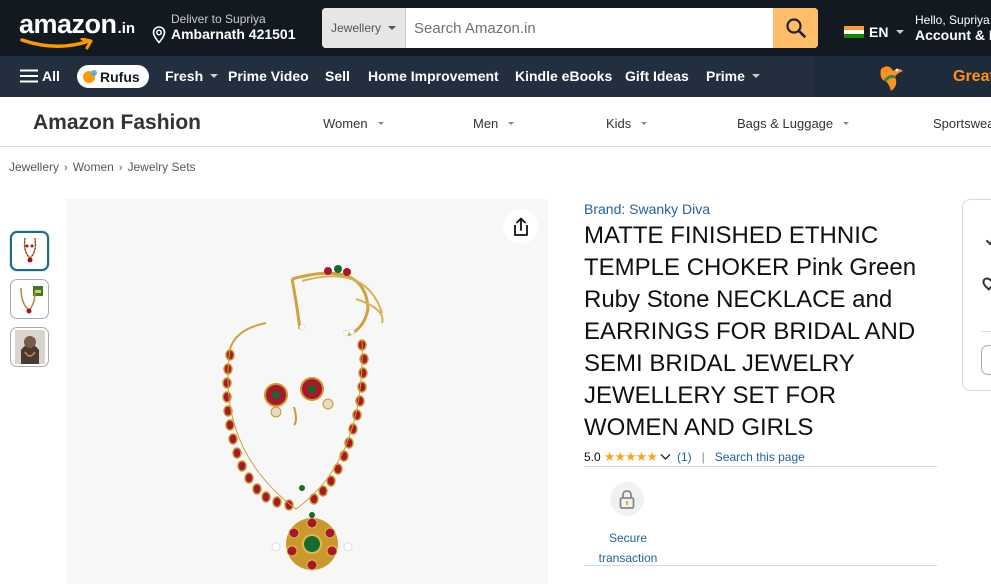 This screenshot has height=584, width=991. I want to click on fashion-category-women: Women, so click(353, 123).